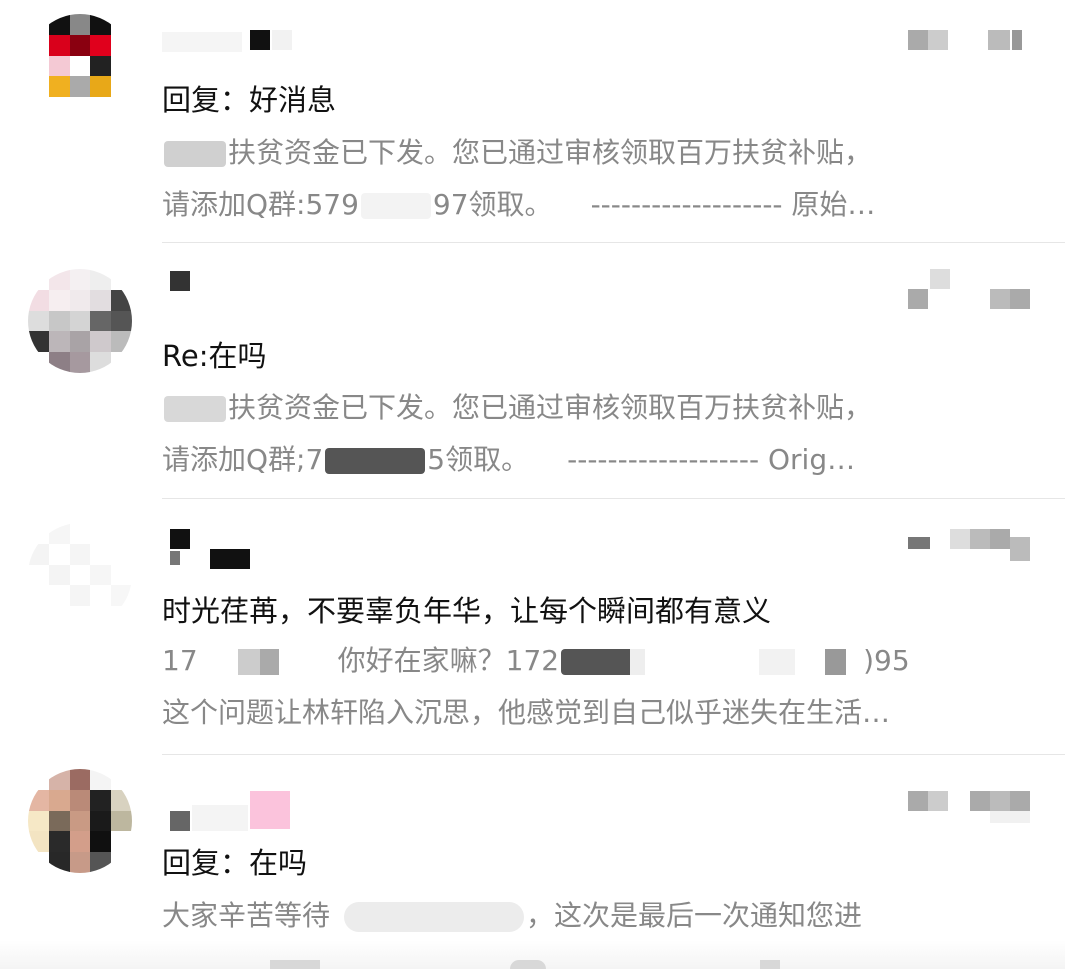  What do you see at coordinates (536, 660) in the screenshot?
I see `mail-preview-line1: 17 你好在家嘛？172)95` at bounding box center [536, 660].